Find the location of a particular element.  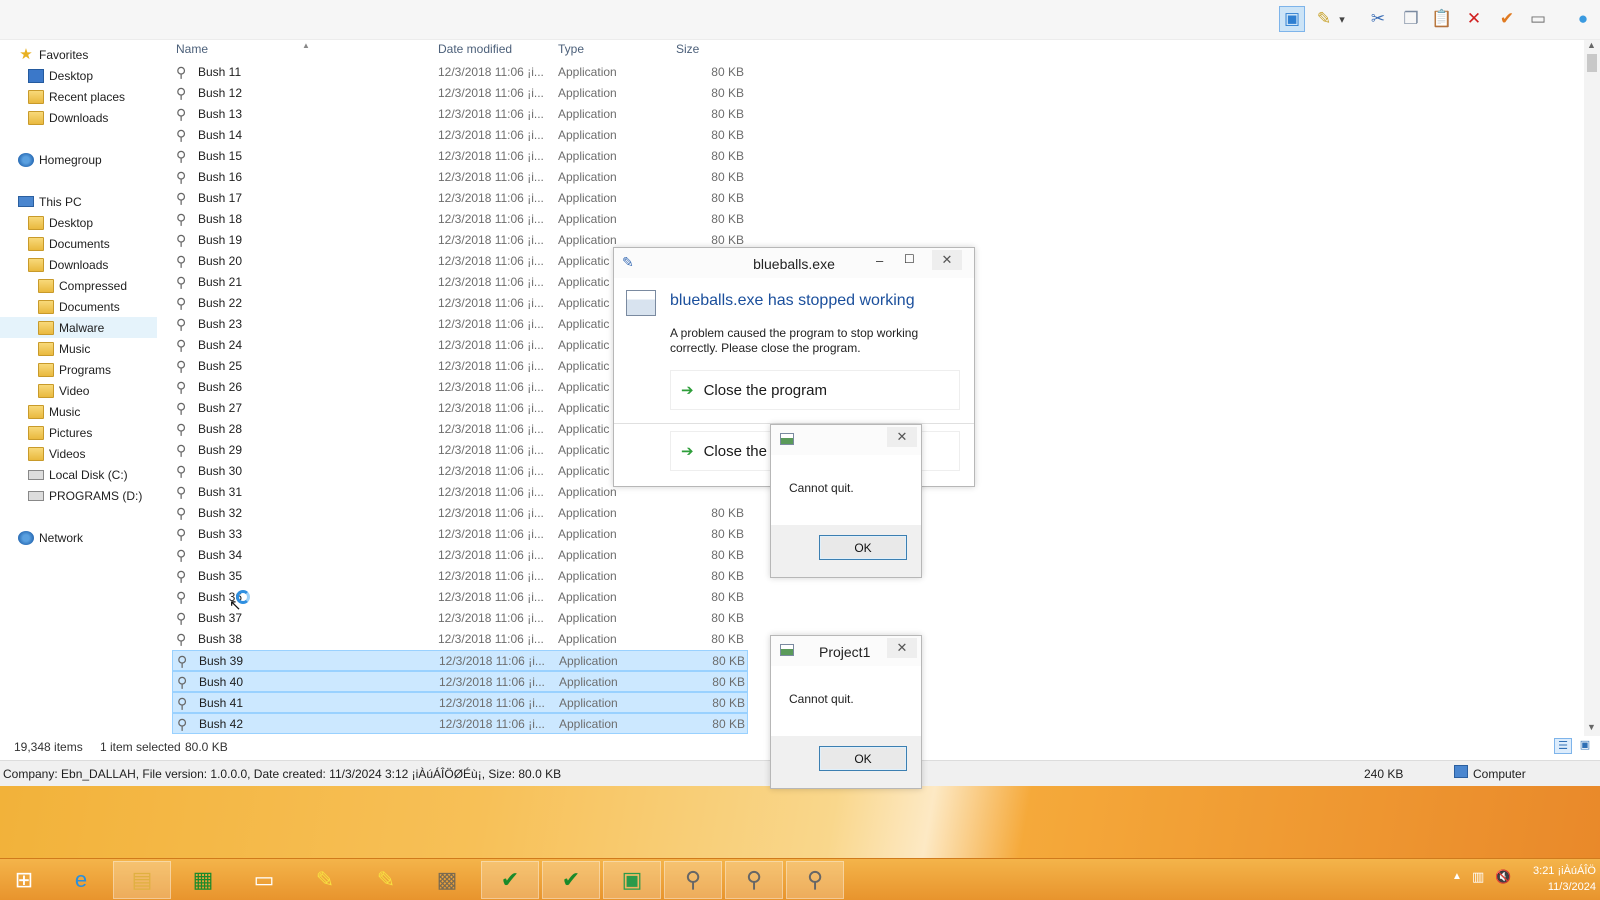

cannot-quit-dialog-1-titlebar: ✕ is located at coordinates (846, 440).